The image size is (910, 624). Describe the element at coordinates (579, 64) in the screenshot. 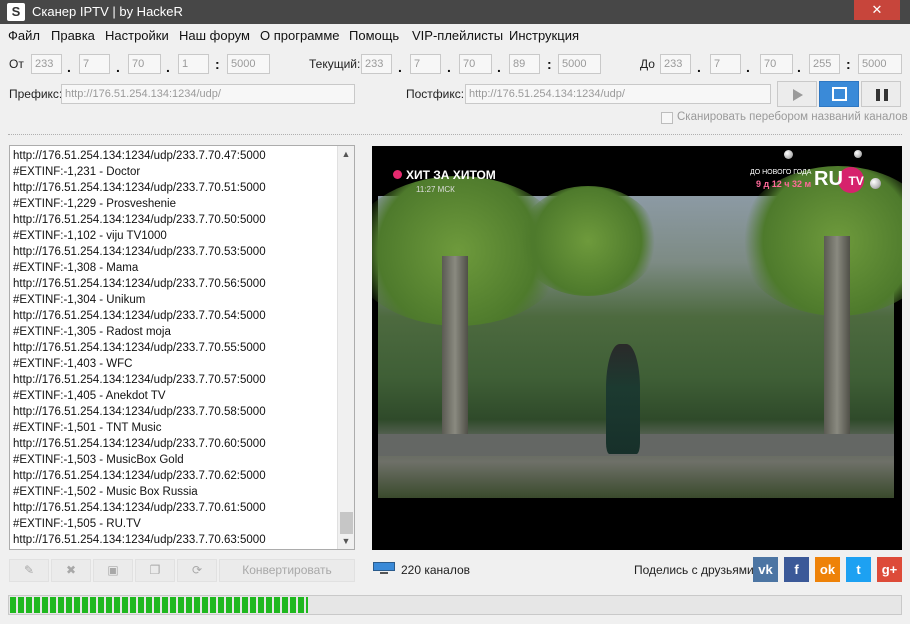

I see `current-port: 5000` at that location.